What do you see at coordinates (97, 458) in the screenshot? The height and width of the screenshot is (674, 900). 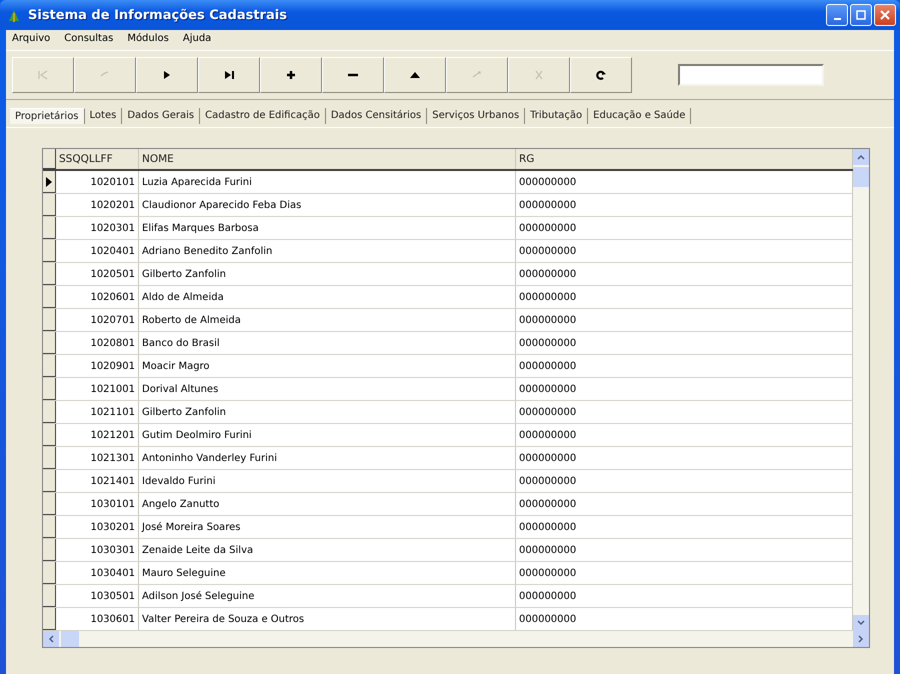 I see `table-cell: 1021301` at bounding box center [97, 458].